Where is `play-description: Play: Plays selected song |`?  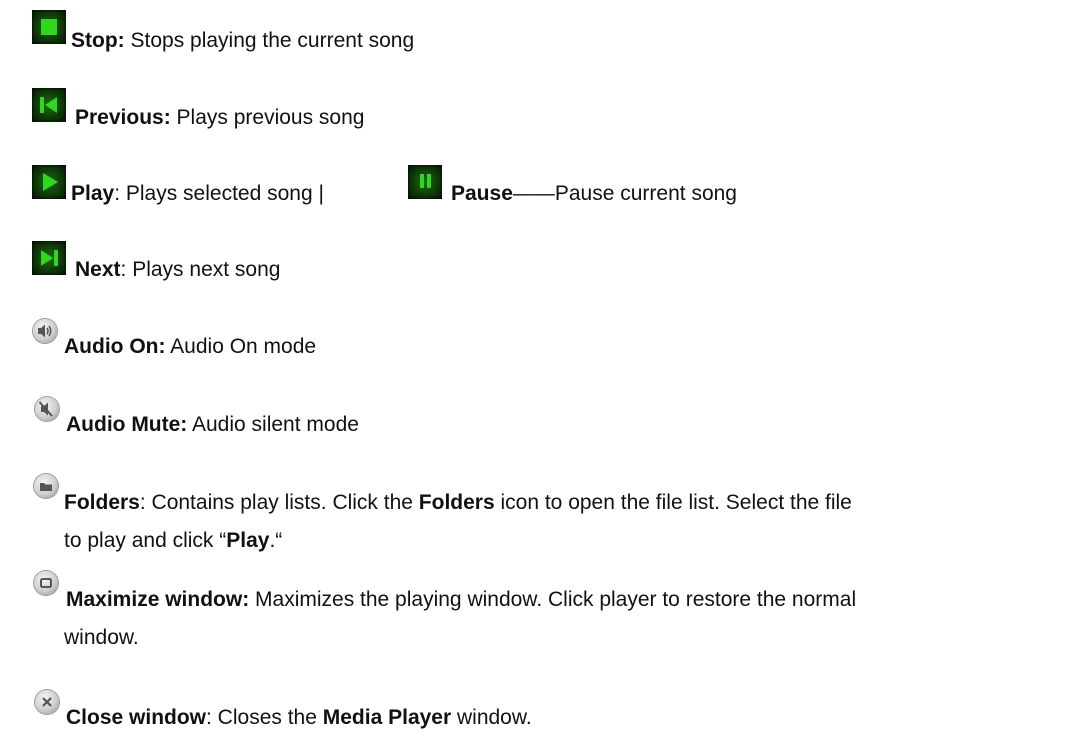
play-description: Play: Plays selected song | is located at coordinates (197, 193).